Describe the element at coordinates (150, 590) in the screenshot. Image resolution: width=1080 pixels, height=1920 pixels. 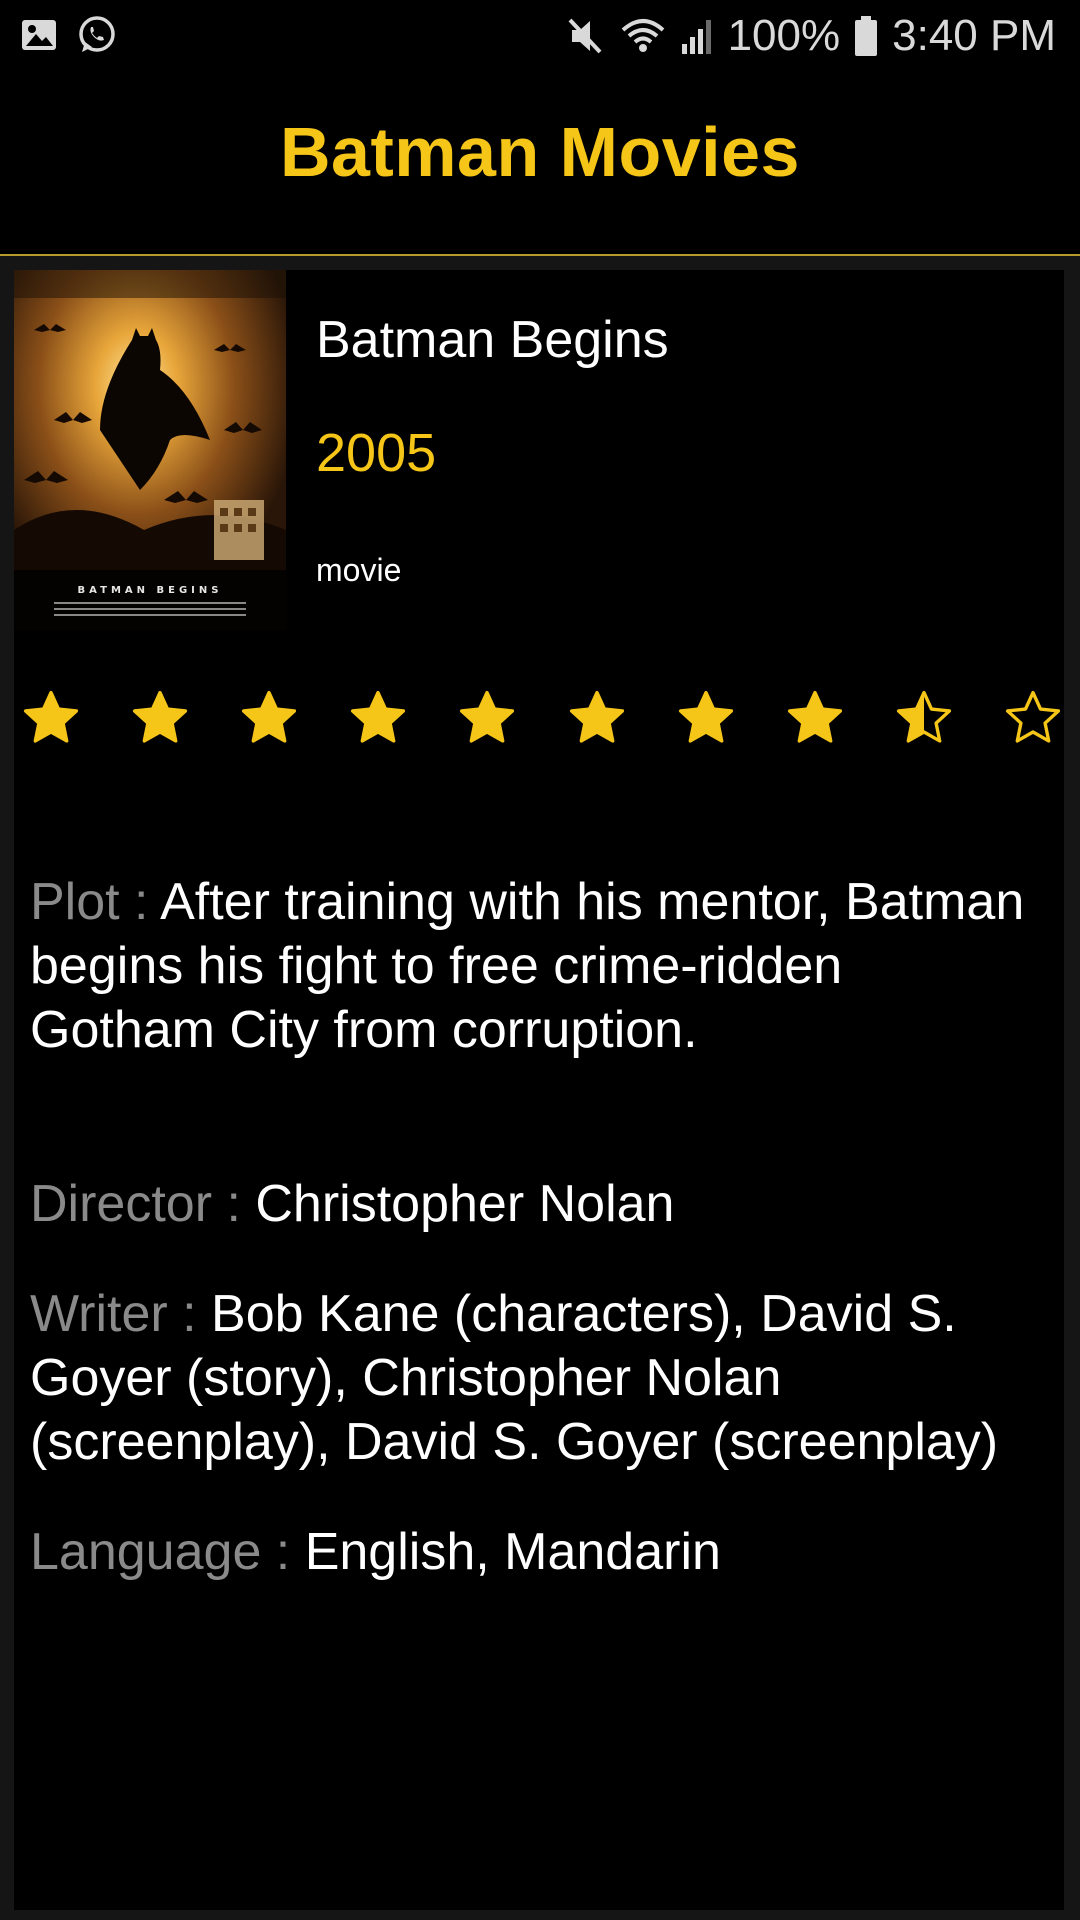
I see `poster-title-text: BATMAN BEGINS` at that location.